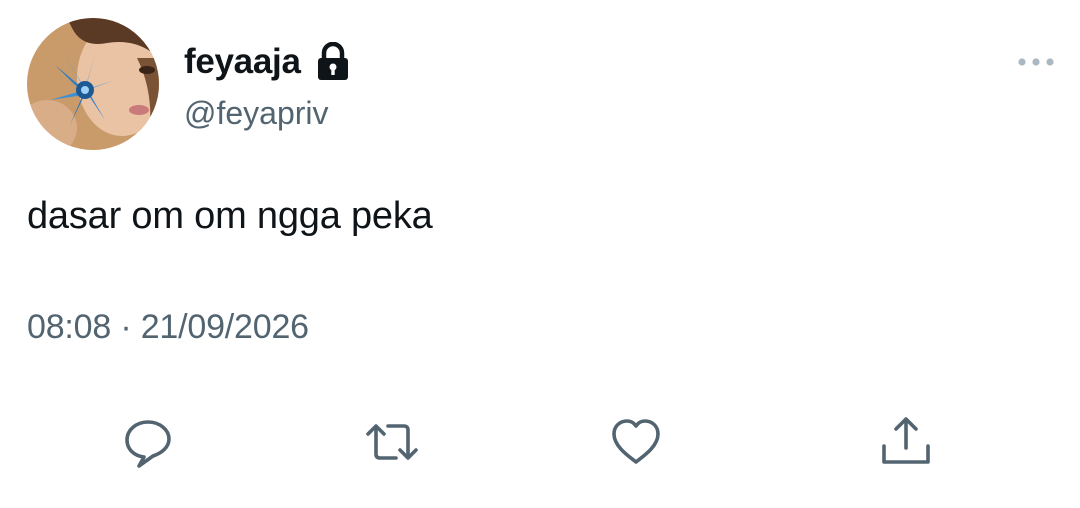  I want to click on heart-icon, so click(636, 441).